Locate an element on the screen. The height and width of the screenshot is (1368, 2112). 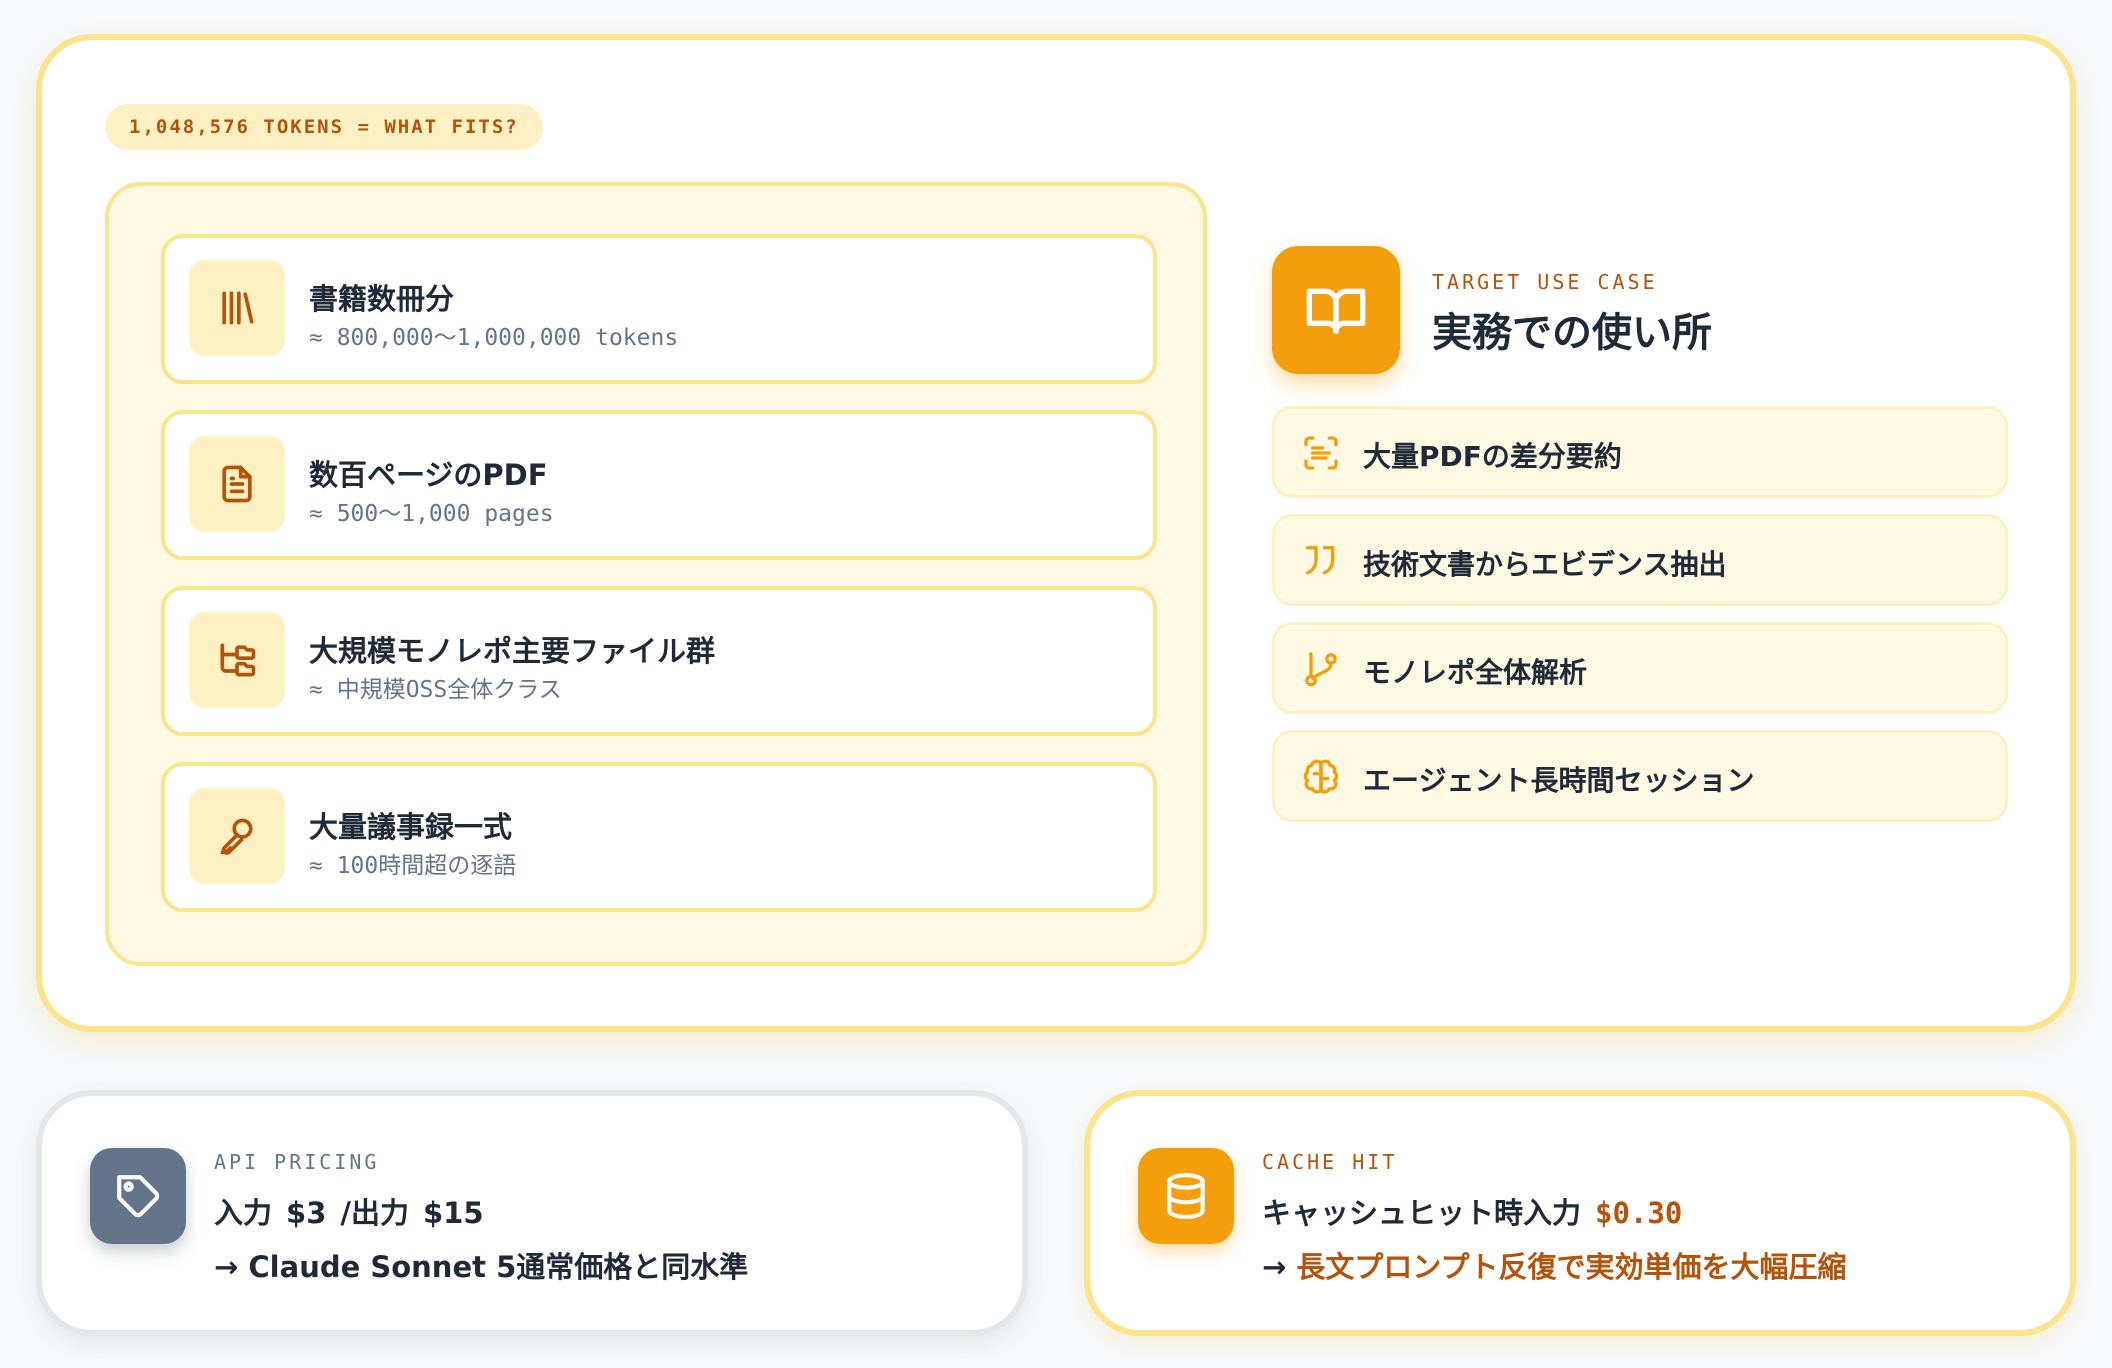
use-case-label: TARGET USE CASE is located at coordinates (1545, 282).